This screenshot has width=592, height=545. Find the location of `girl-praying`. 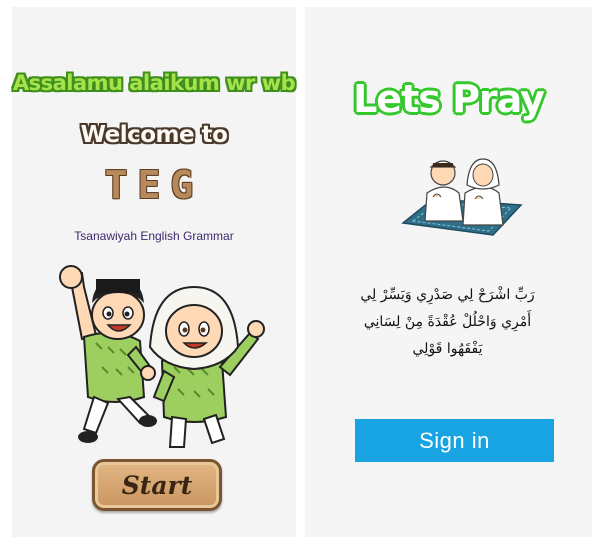

girl-praying is located at coordinates (483, 192).